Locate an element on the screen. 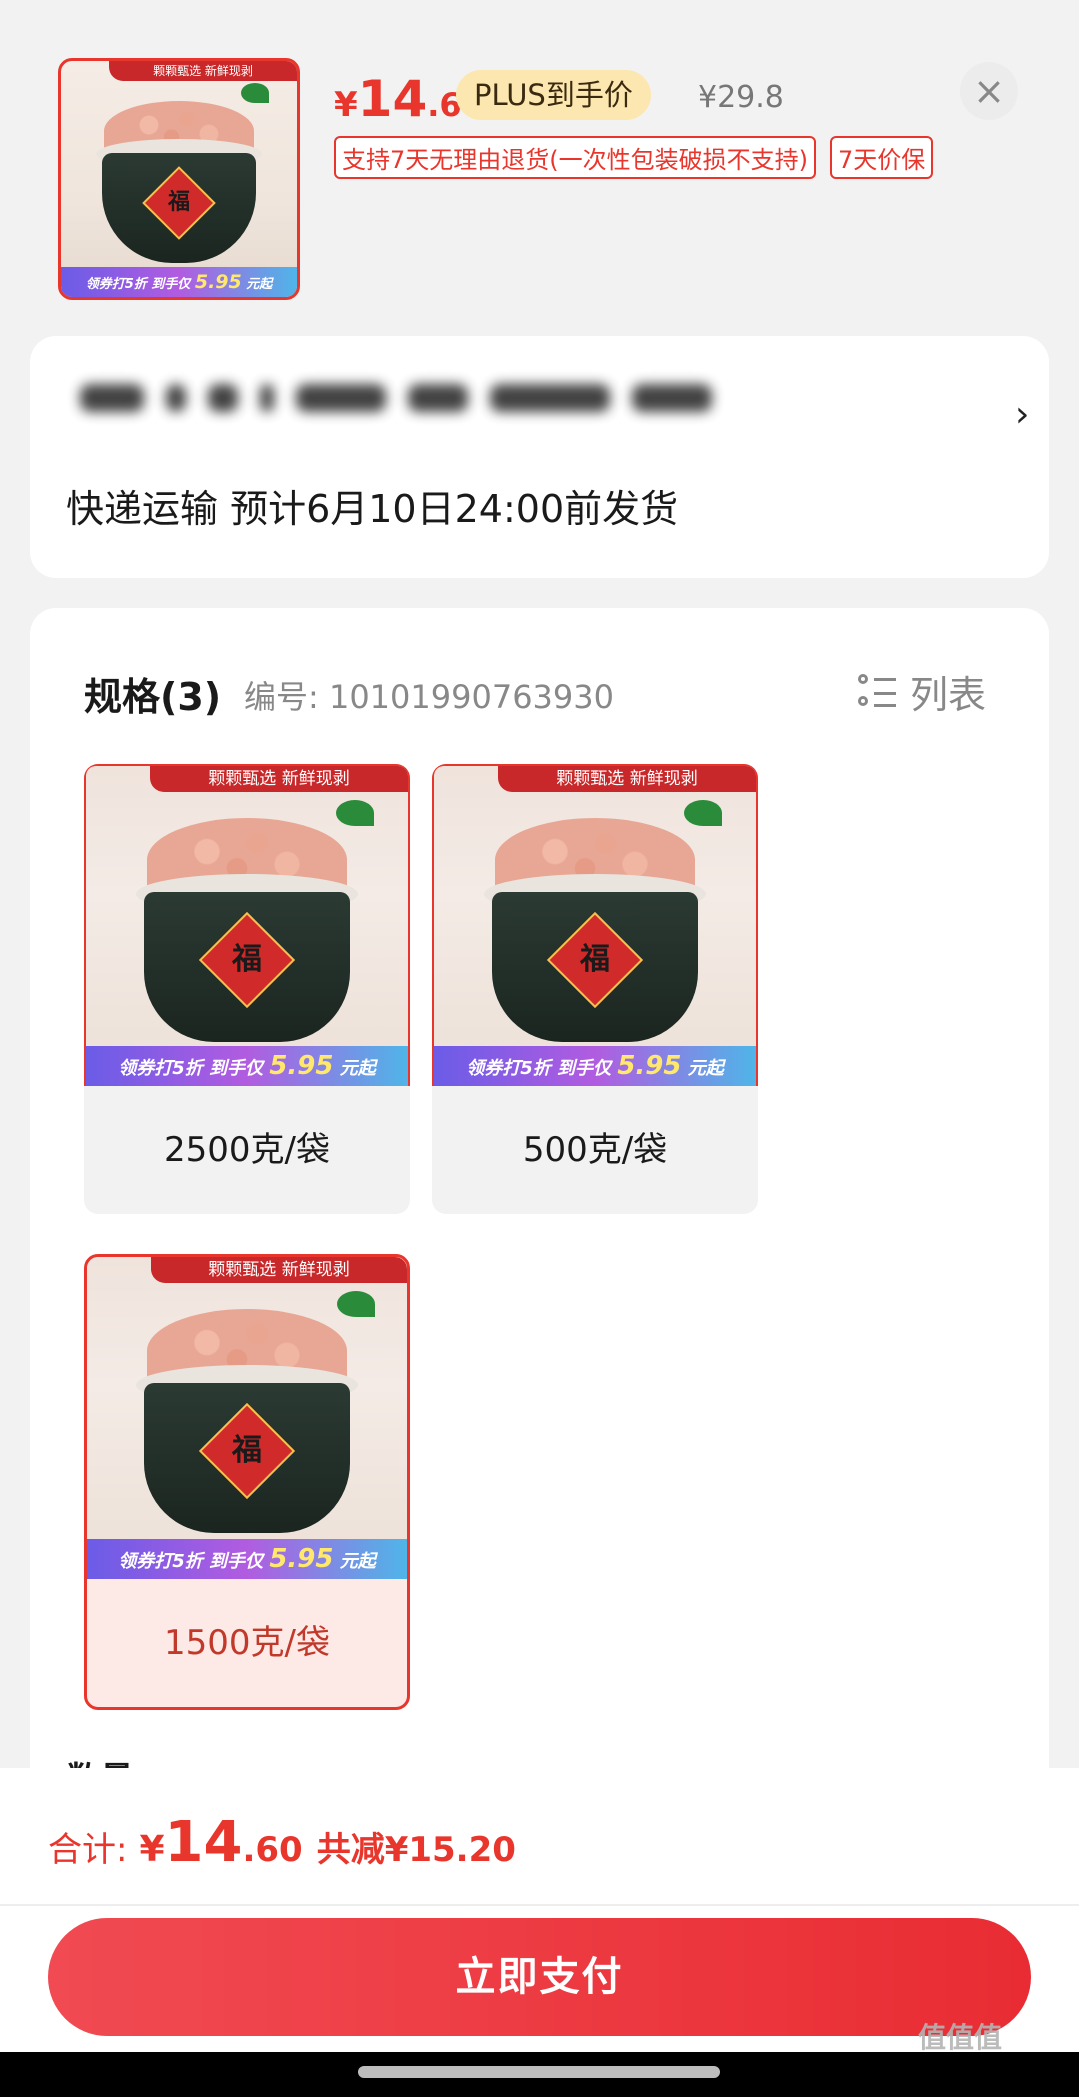  spec-title: 规格(3) is located at coordinates (153, 697).